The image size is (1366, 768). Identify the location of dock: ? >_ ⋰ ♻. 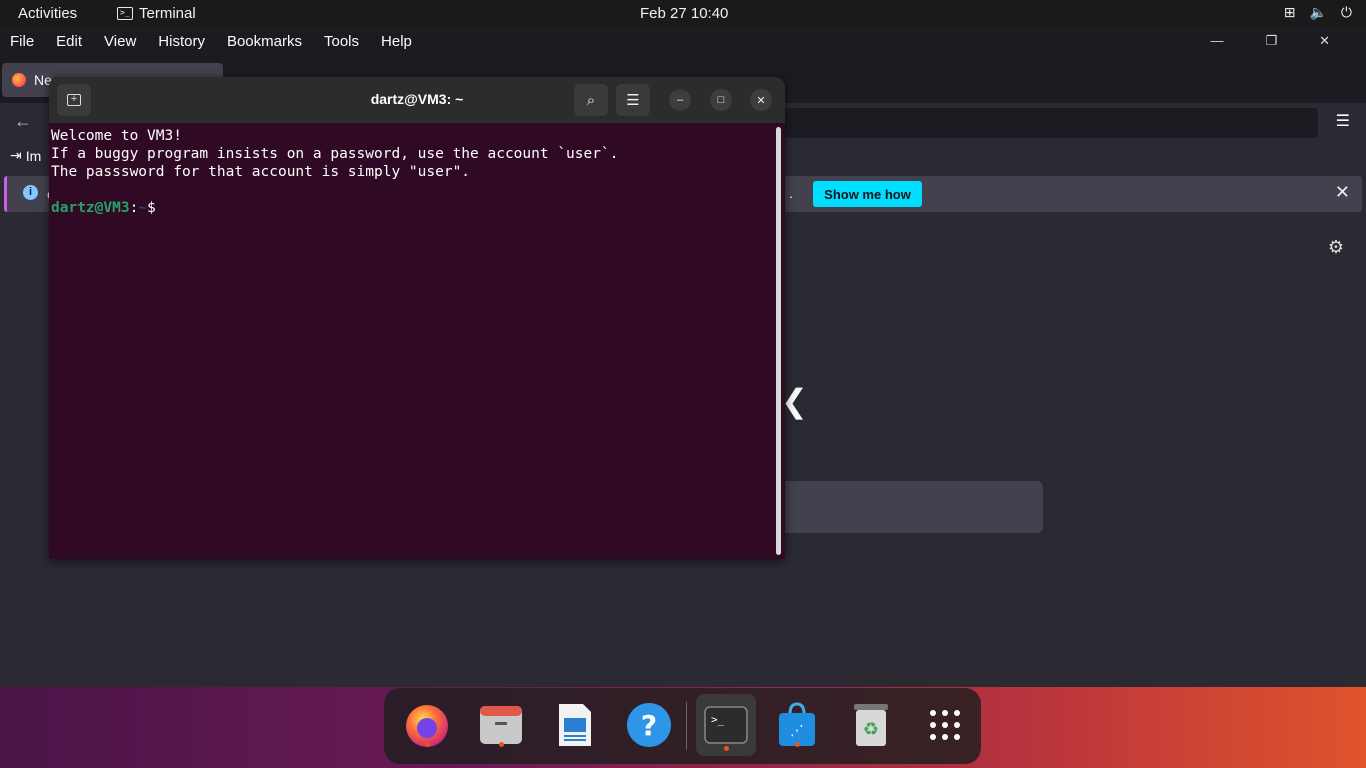
(682, 726).